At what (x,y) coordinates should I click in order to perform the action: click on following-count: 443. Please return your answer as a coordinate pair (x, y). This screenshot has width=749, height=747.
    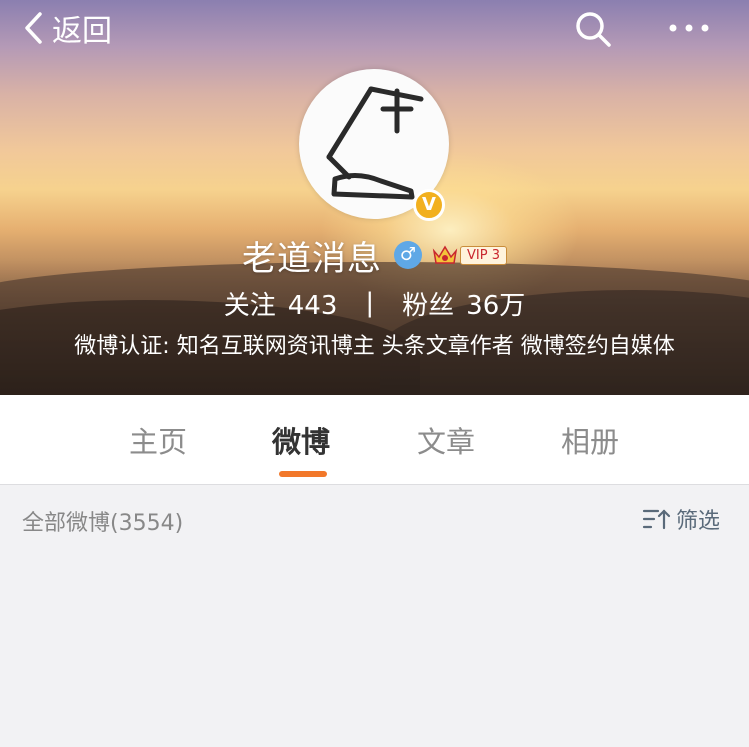
    Looking at the image, I should click on (312, 305).